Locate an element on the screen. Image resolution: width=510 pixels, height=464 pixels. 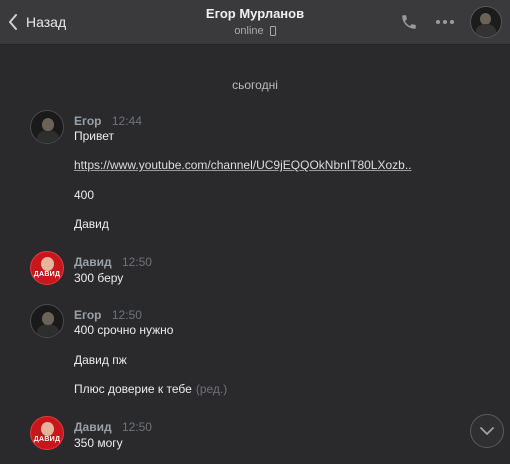
chevron-down-icon is located at coordinates (487, 430).